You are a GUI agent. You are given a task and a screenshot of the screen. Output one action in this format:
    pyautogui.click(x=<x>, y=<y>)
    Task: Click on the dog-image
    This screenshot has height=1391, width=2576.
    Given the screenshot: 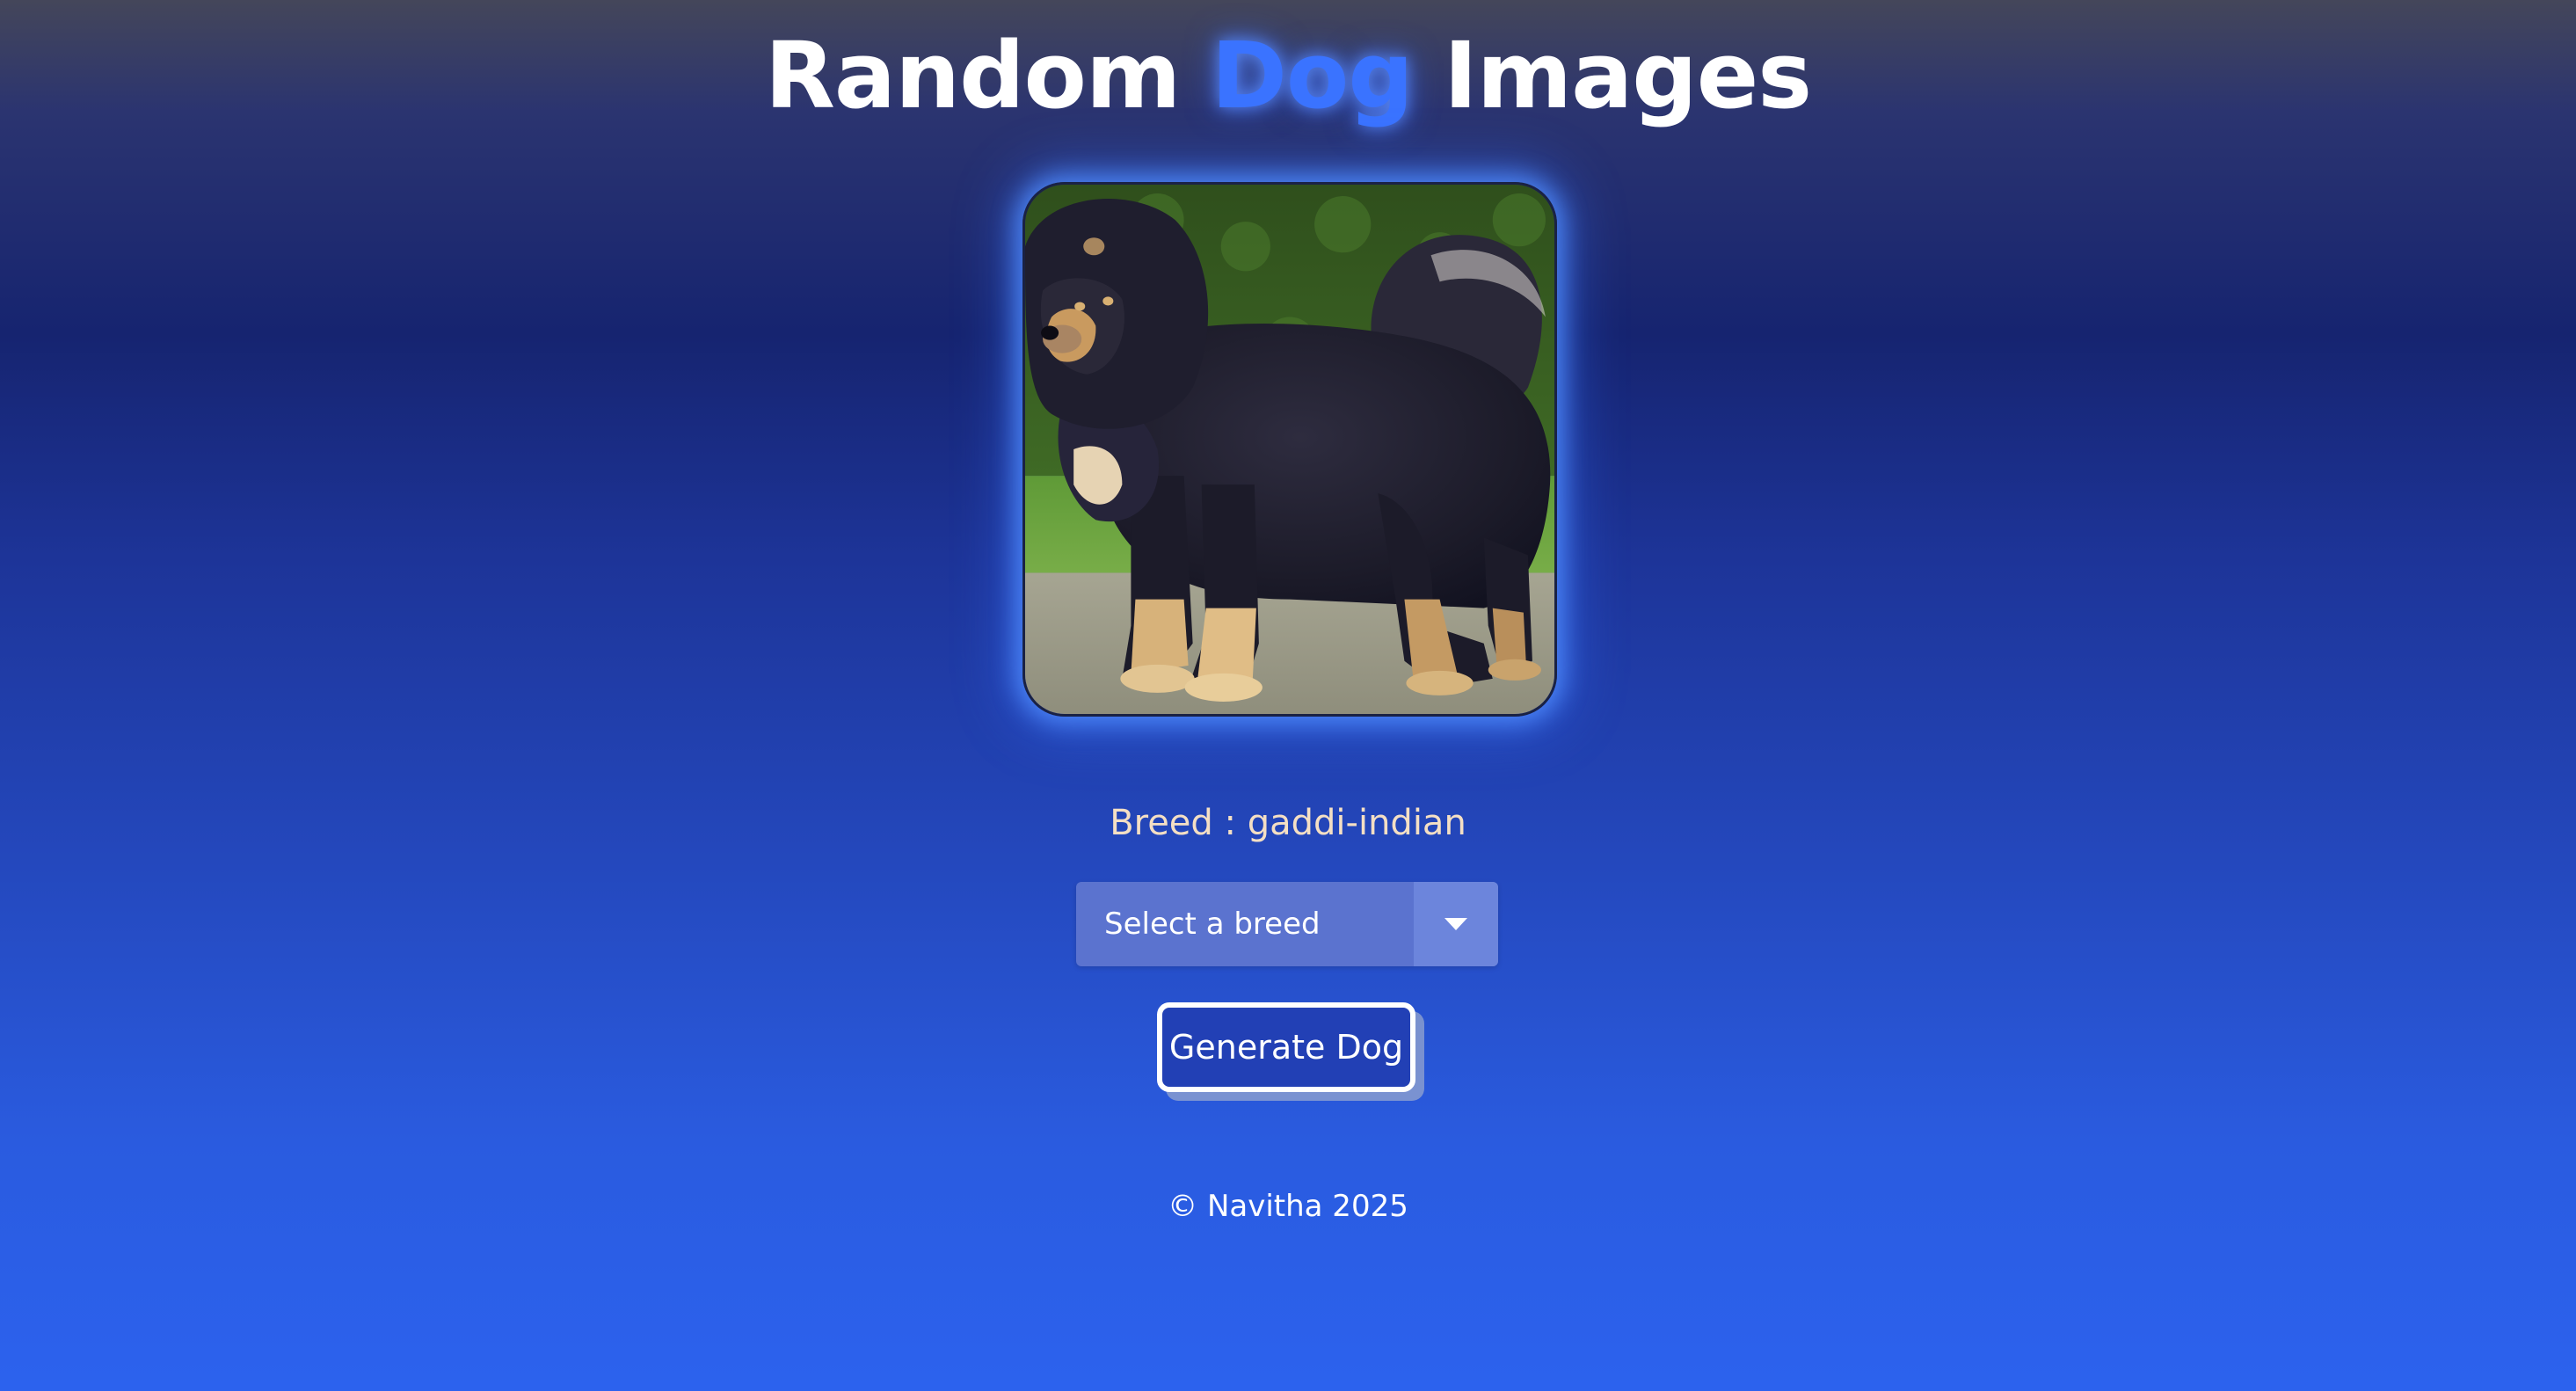 What is the action you would take?
    pyautogui.click(x=1289, y=449)
    